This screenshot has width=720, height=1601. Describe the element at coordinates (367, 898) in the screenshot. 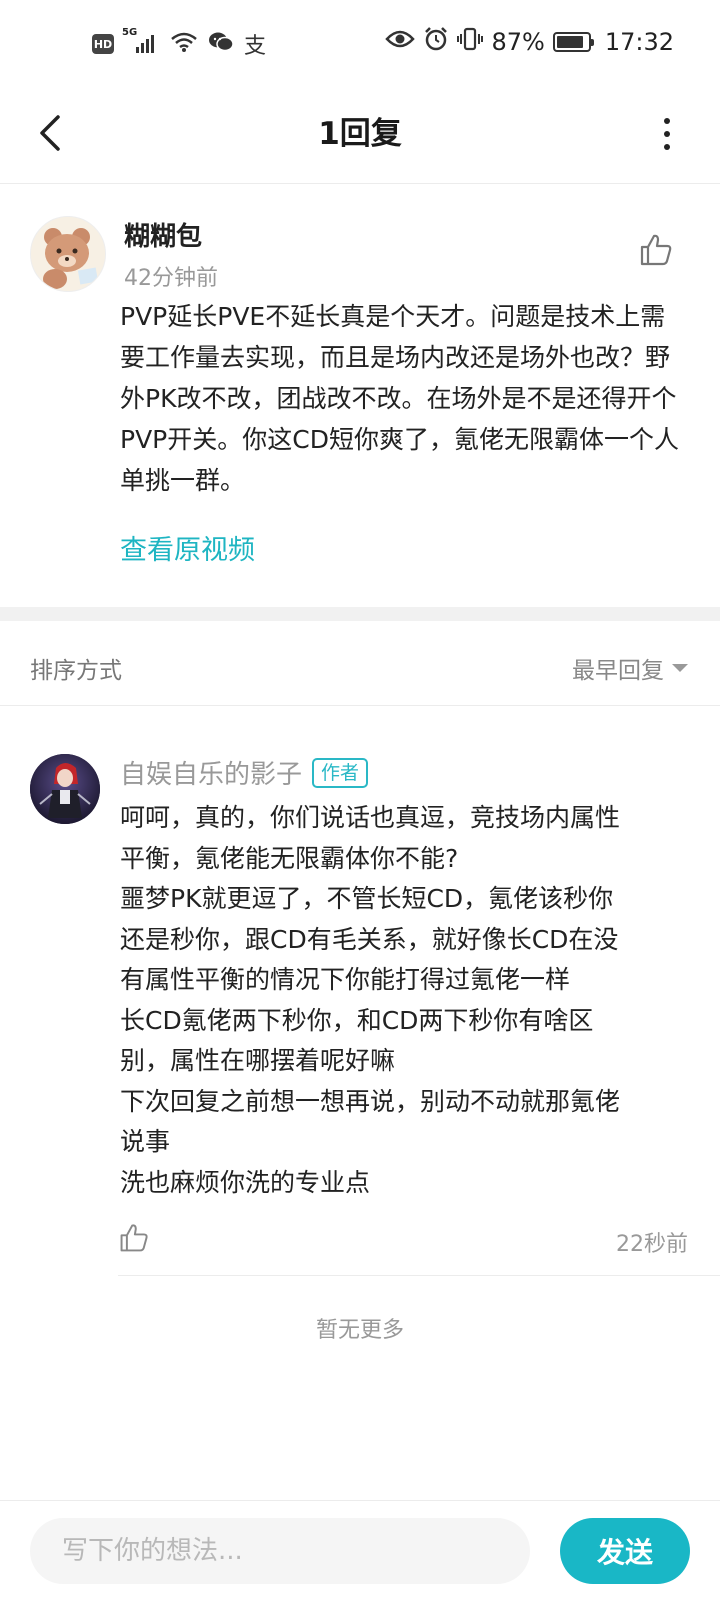

I see `reply-line: 噩梦PK就更逗了，不管长短CD，氪佬该秒你` at that location.